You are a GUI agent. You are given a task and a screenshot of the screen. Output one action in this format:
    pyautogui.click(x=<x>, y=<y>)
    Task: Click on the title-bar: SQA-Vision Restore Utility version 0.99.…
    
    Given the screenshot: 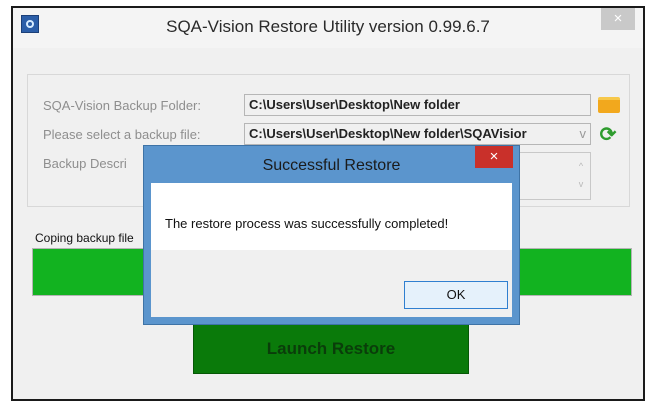 What is the action you would take?
    pyautogui.click(x=328, y=28)
    